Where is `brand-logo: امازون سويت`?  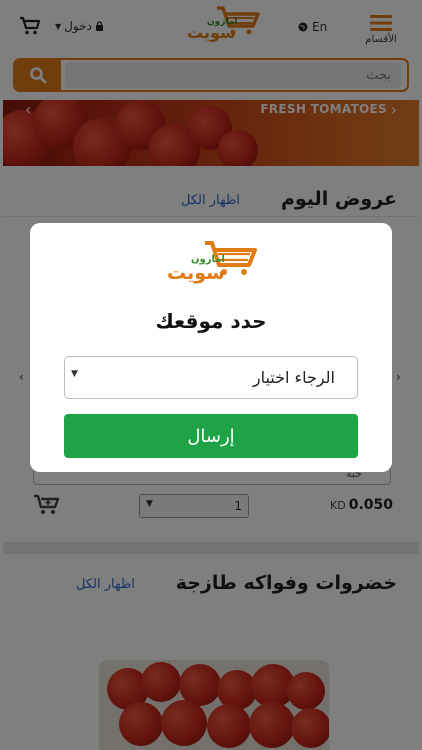 brand-logo: امازون سويت is located at coordinates (212, 262).